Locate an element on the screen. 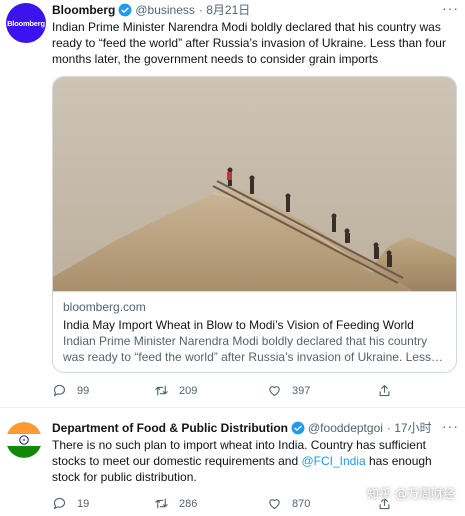 The height and width of the screenshot is (516, 465). retweet-count: 286 is located at coordinates (188, 503).